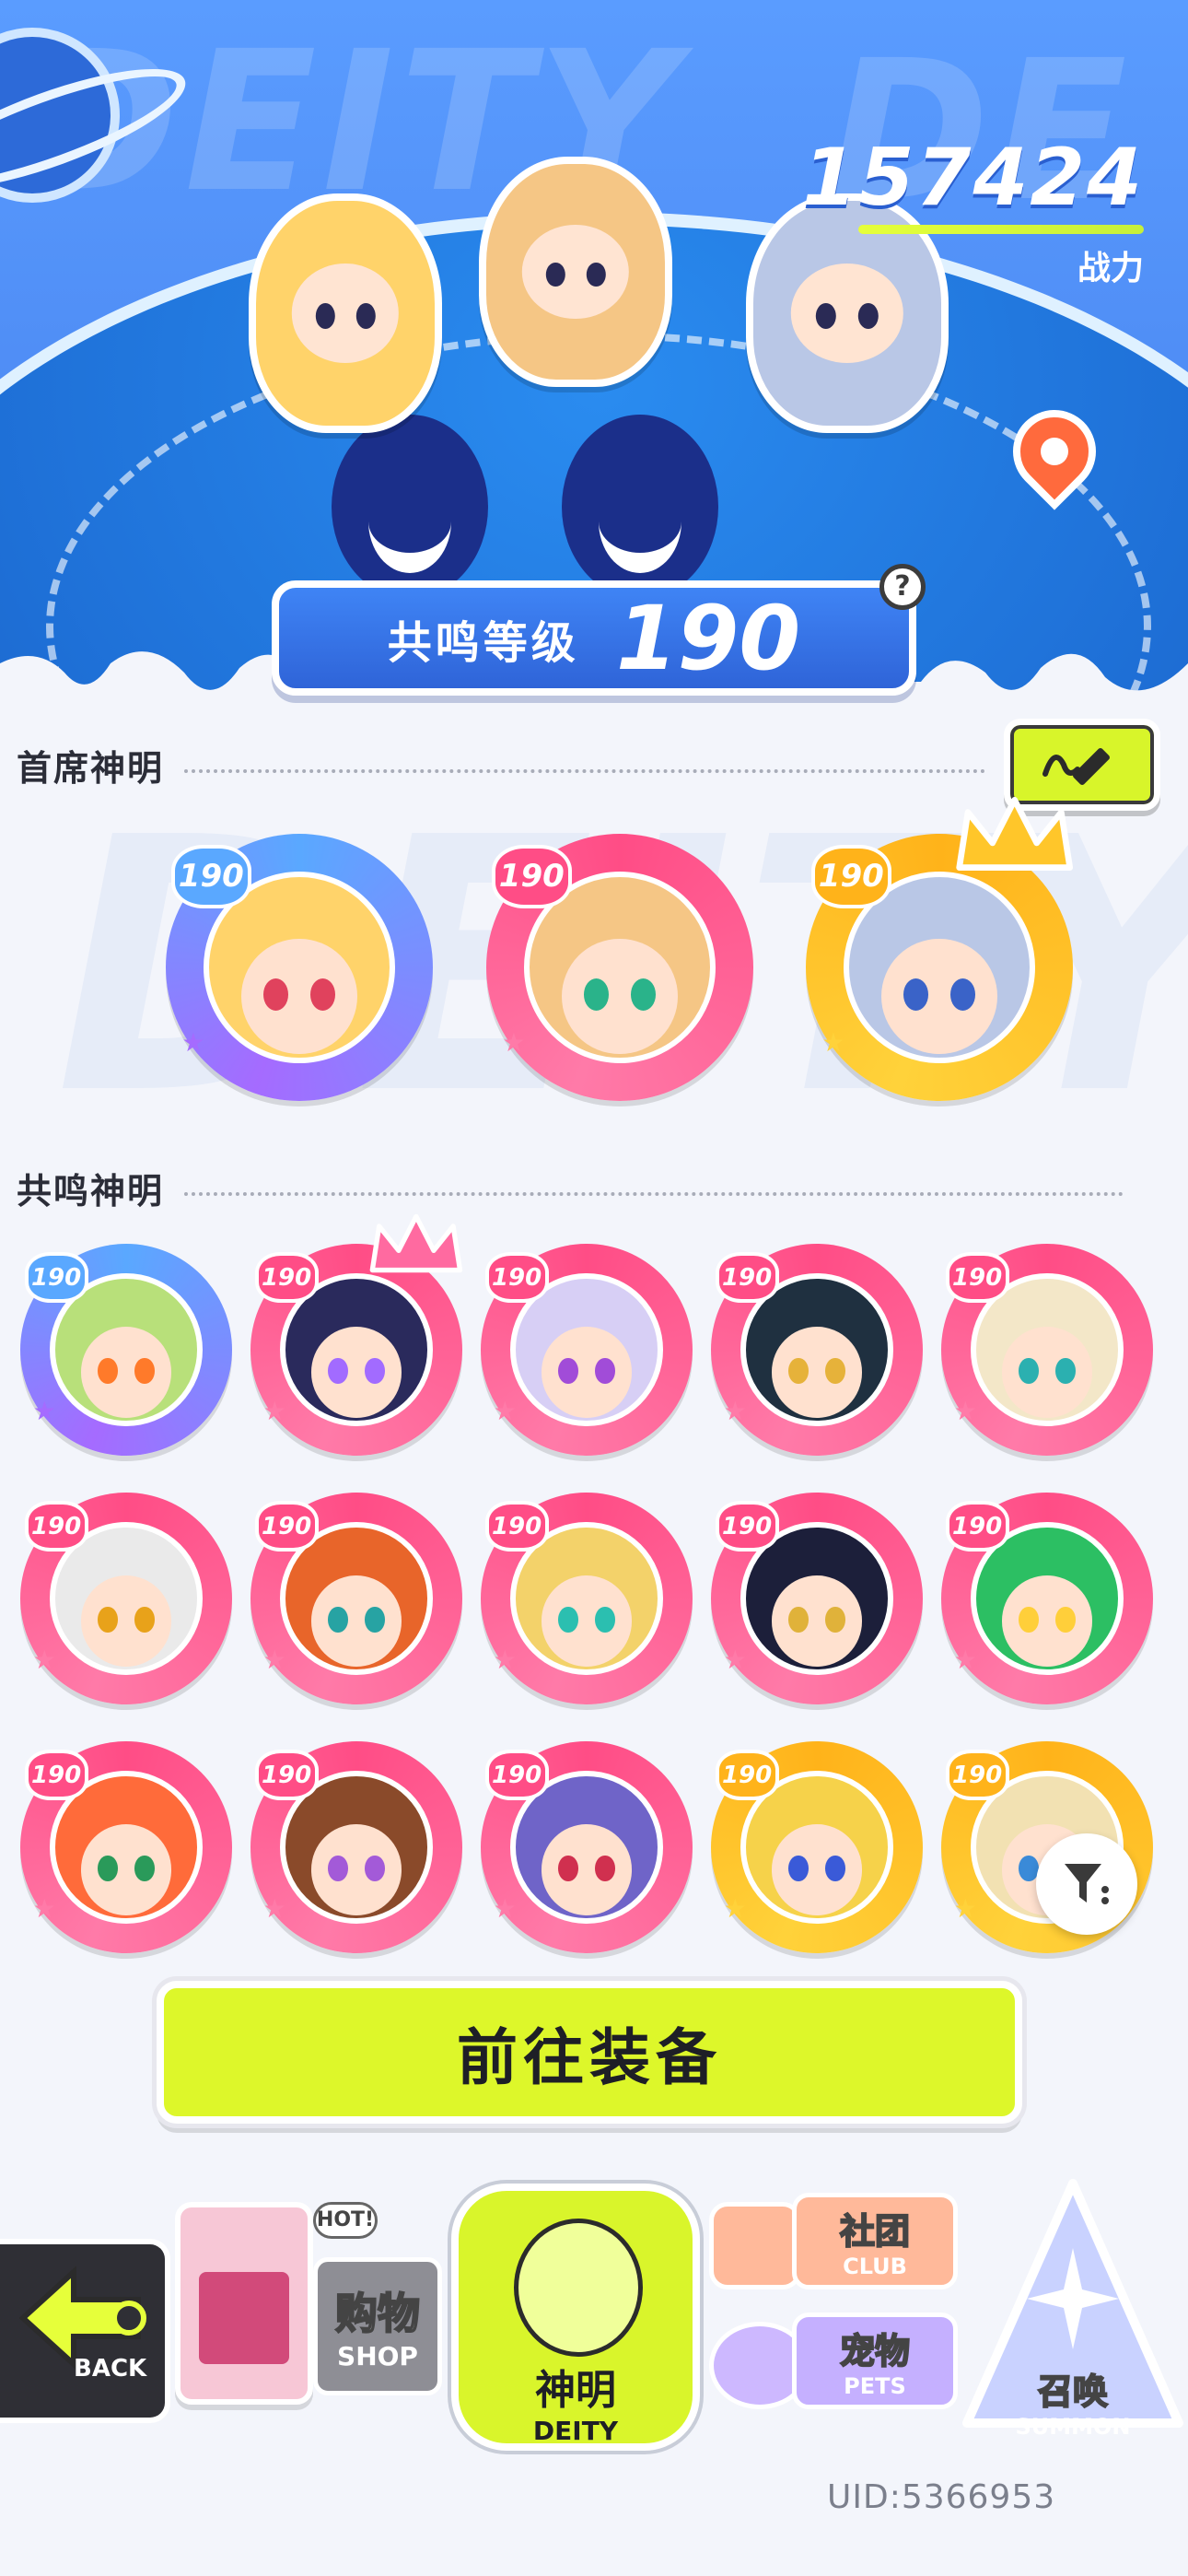 The height and width of the screenshot is (2576, 1188). What do you see at coordinates (575, 2431) in the screenshot?
I see `deity-label-en: DEITY` at bounding box center [575, 2431].